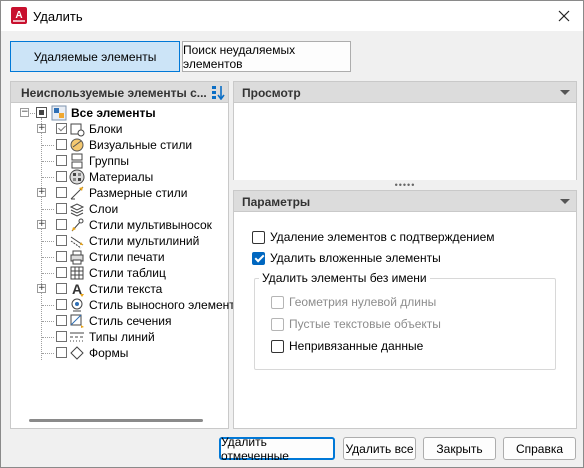 The height and width of the screenshot is (468, 584). I want to click on tree-item-label: Слои, so click(104, 209).